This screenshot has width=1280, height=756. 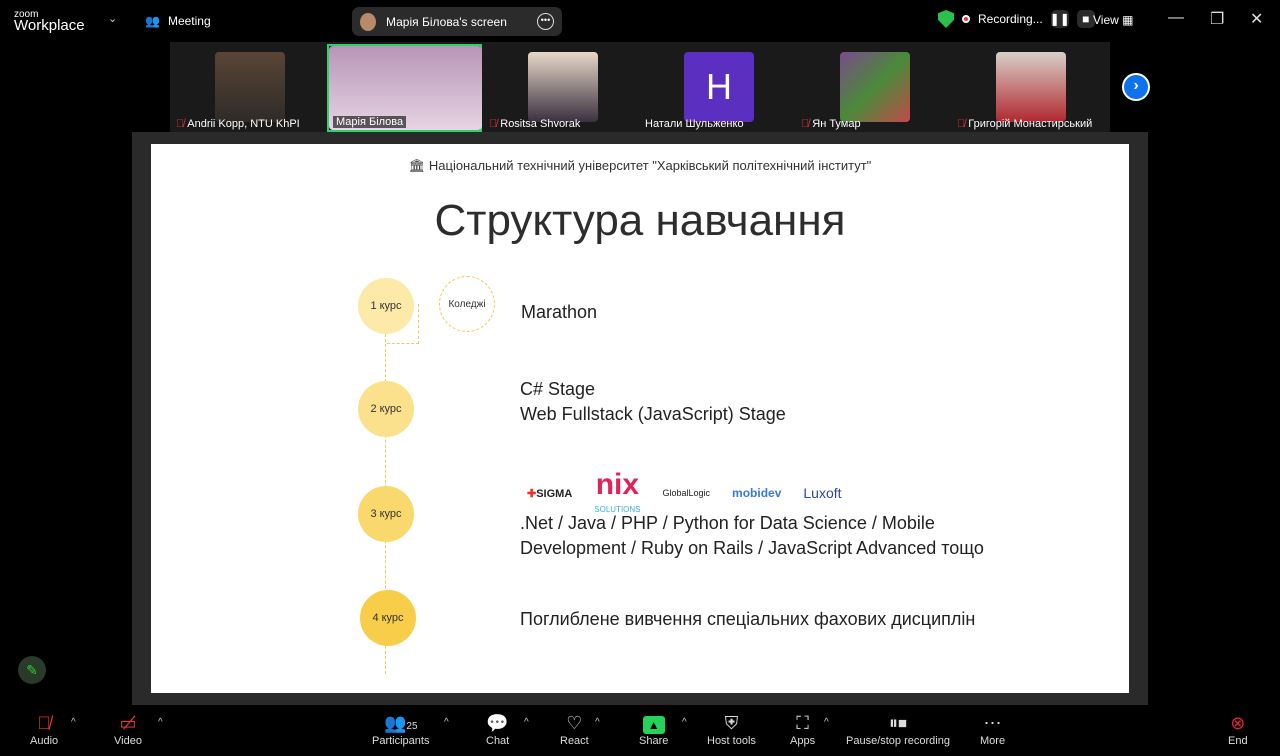 What do you see at coordinates (1176, 18) in the screenshot?
I see `minimize-button: —` at bounding box center [1176, 18].